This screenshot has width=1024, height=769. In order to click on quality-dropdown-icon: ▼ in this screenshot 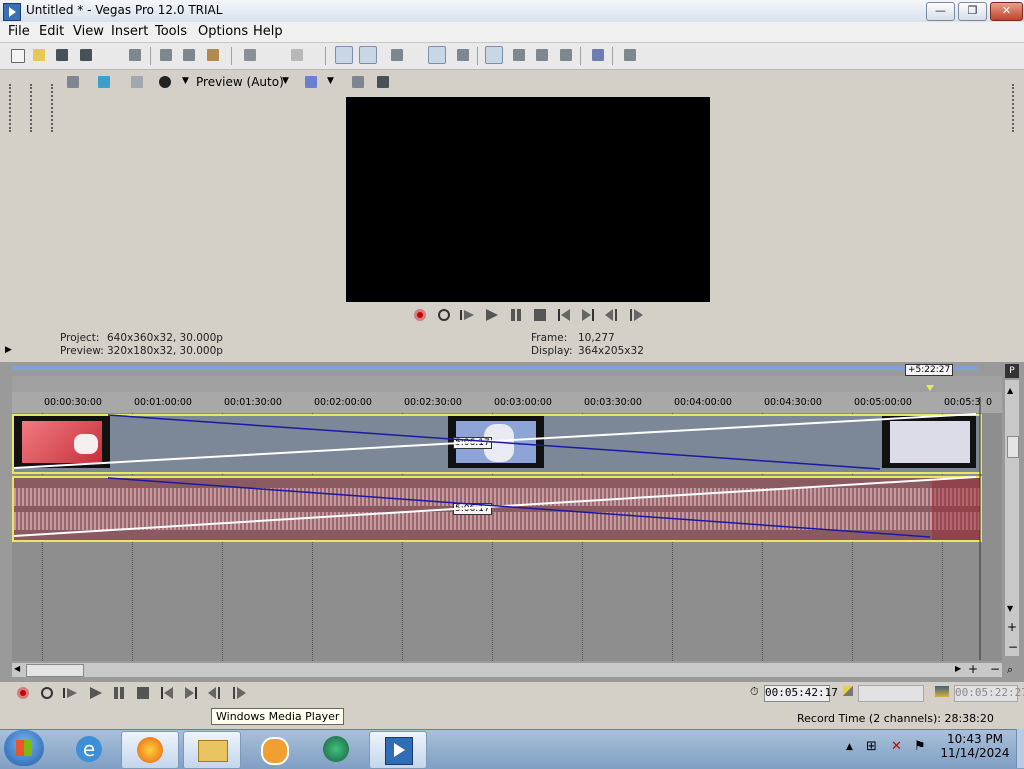, I will do `click(285, 81)`.